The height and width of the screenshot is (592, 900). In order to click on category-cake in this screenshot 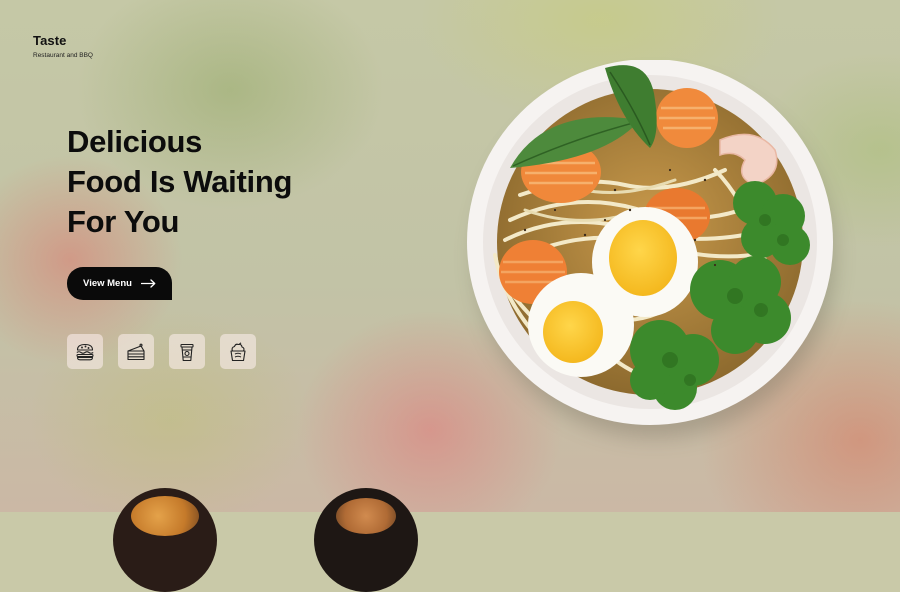, I will do `click(136, 351)`.